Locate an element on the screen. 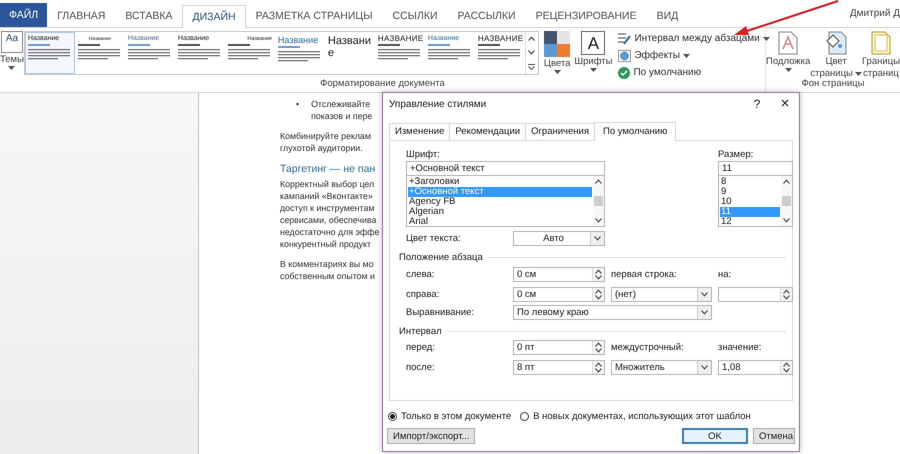  field-label: справа: is located at coordinates (423, 294).